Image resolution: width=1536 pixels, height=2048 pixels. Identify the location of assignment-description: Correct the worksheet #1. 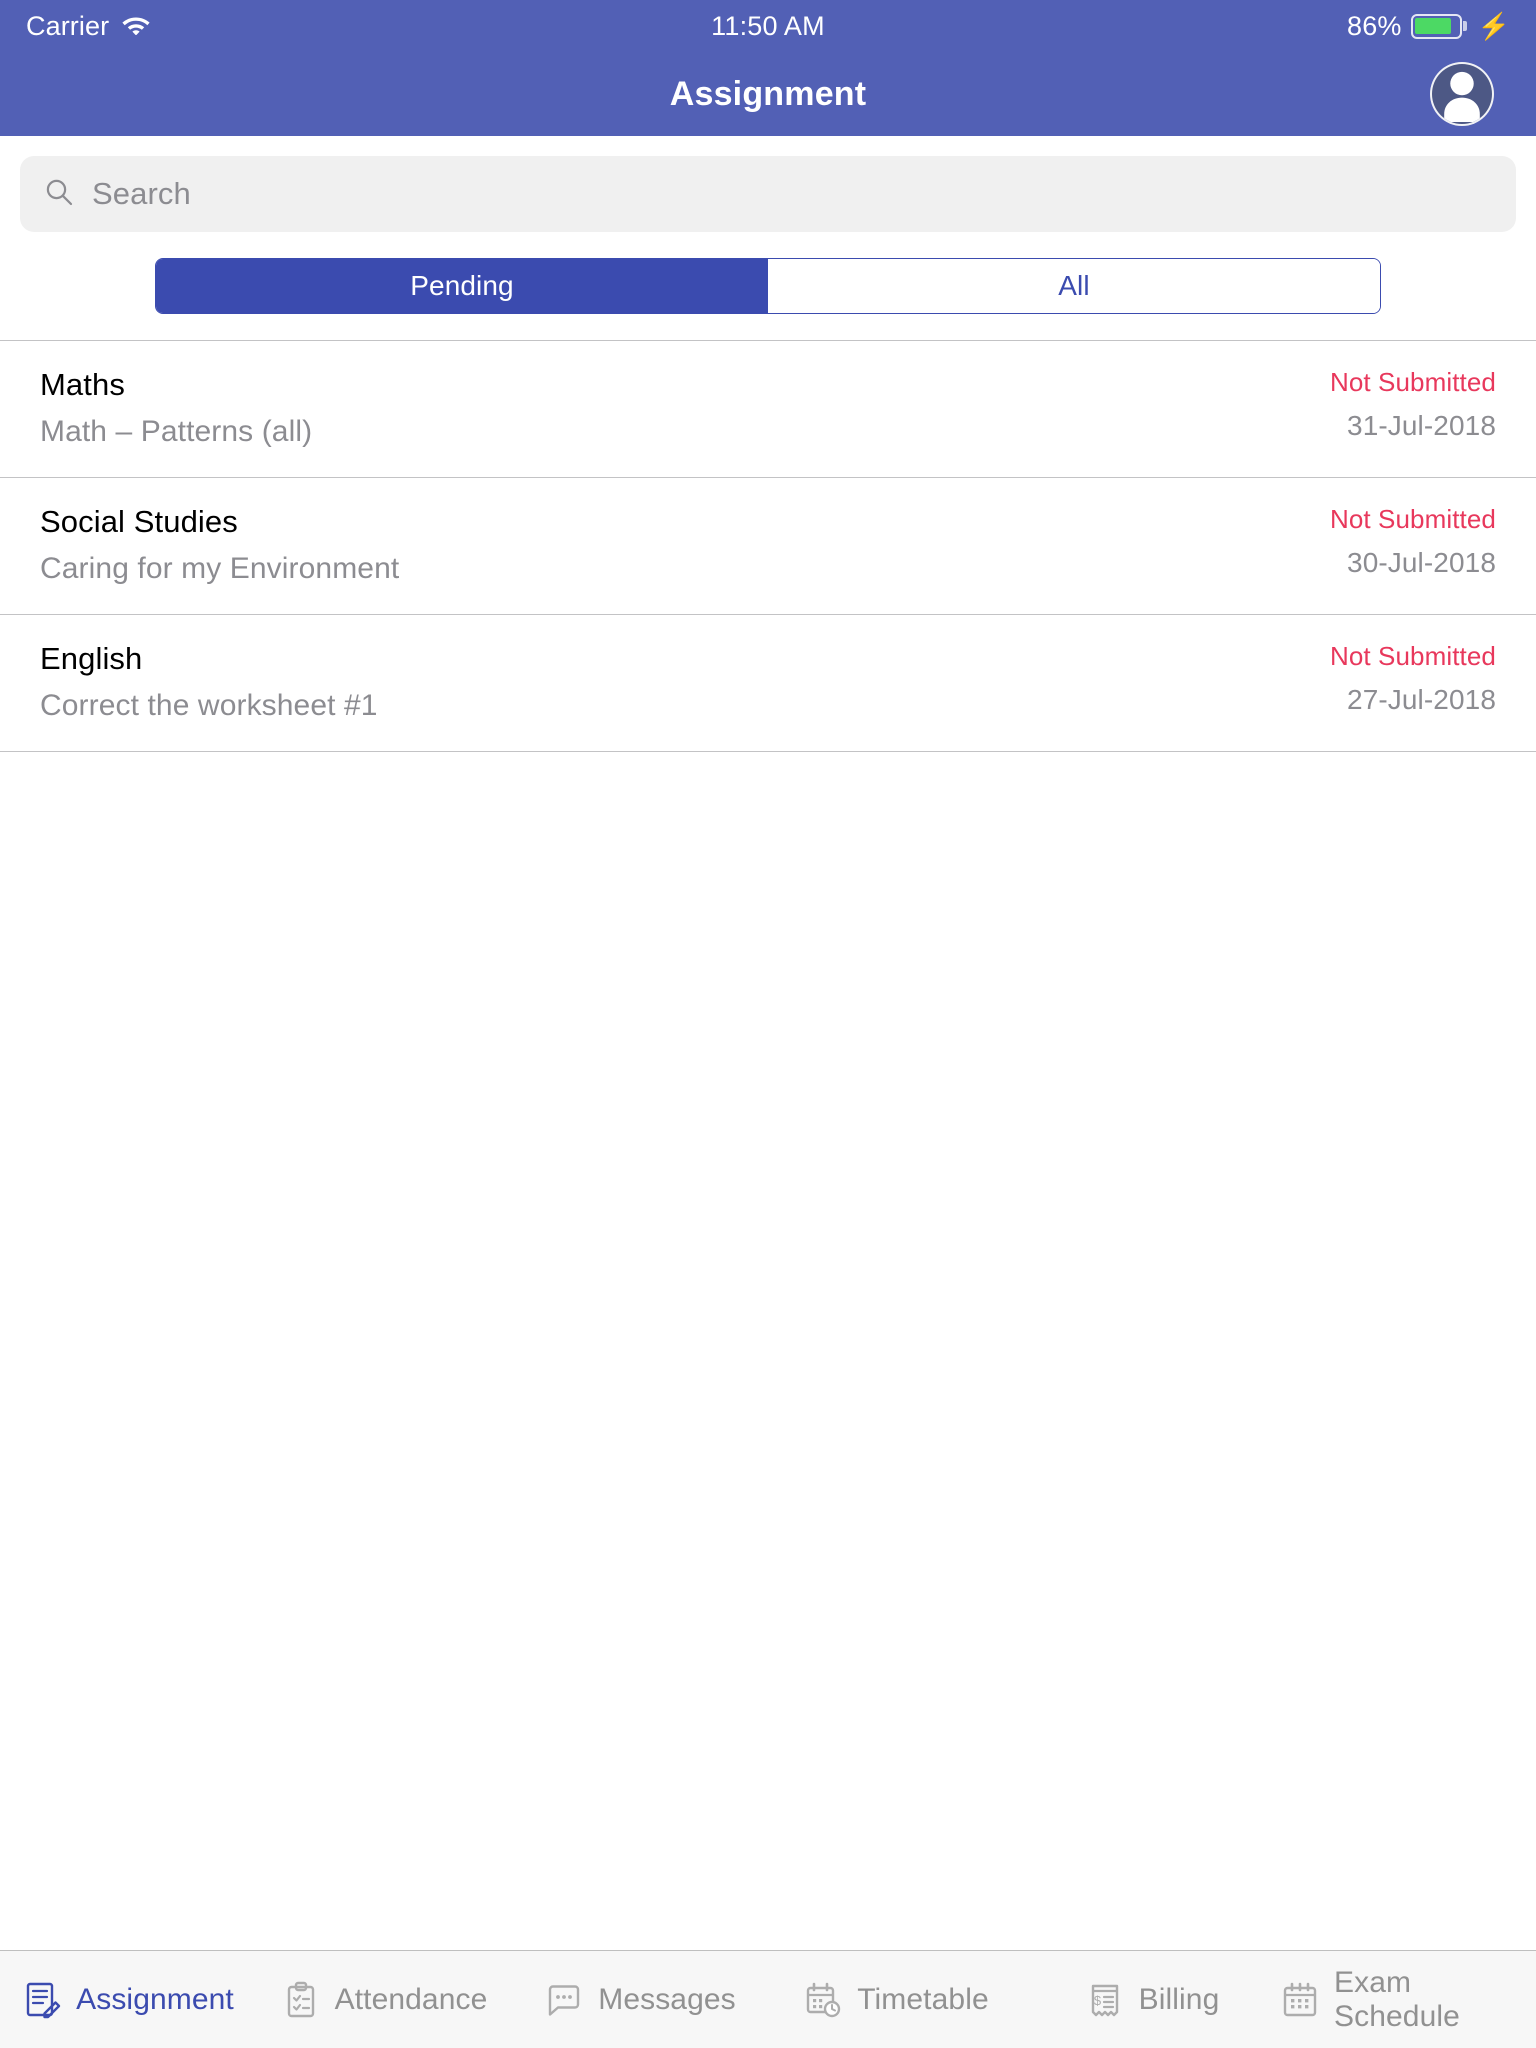
(209, 705).